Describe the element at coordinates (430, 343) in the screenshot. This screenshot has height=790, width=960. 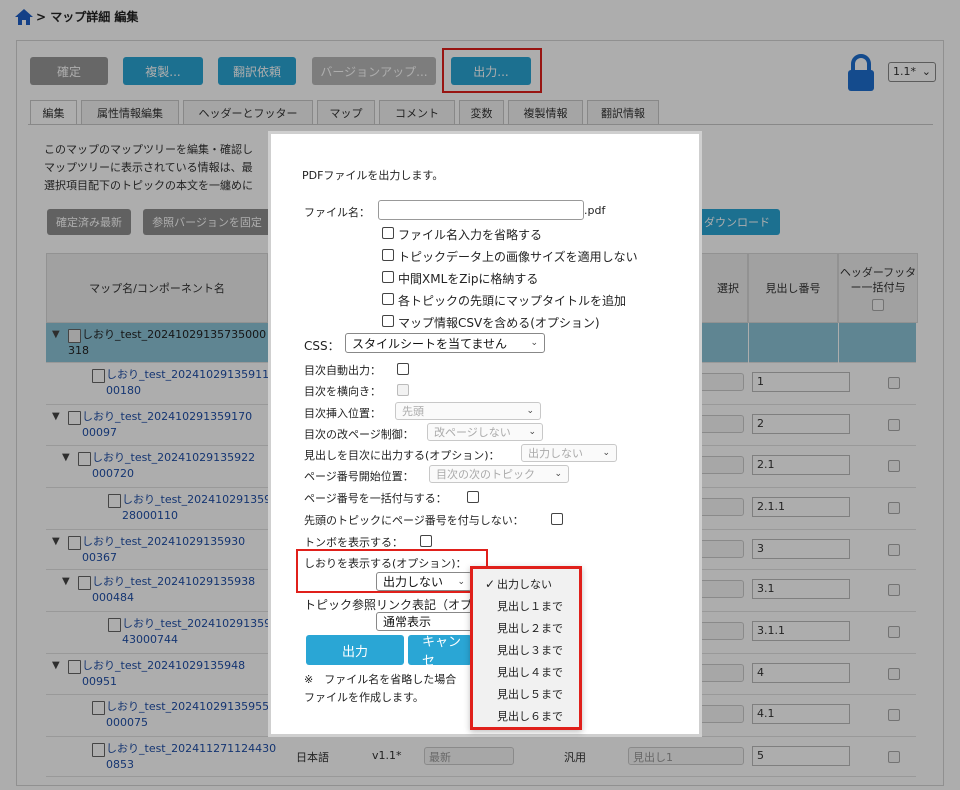
I see `css-select-value: スタイルシートを当てません` at that location.